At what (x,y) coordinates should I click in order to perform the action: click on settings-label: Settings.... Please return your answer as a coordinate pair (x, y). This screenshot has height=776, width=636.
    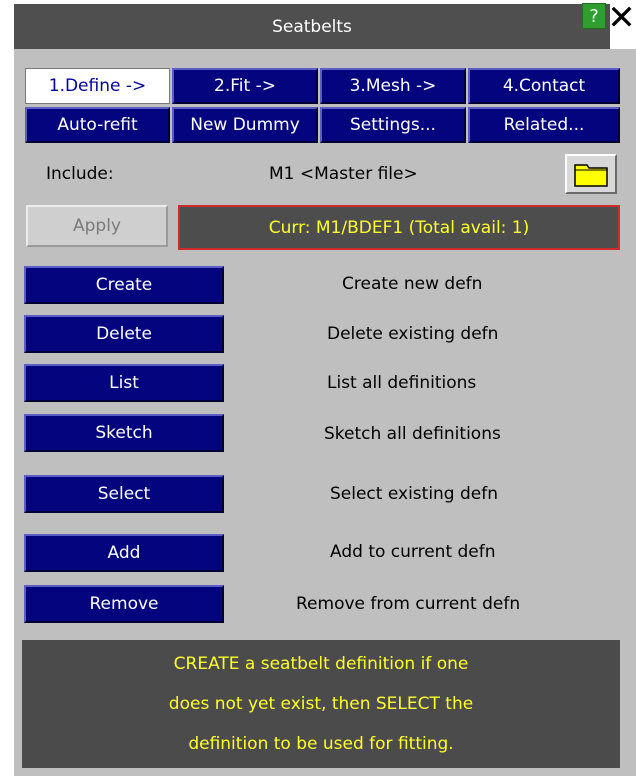
    Looking at the image, I should click on (393, 125).